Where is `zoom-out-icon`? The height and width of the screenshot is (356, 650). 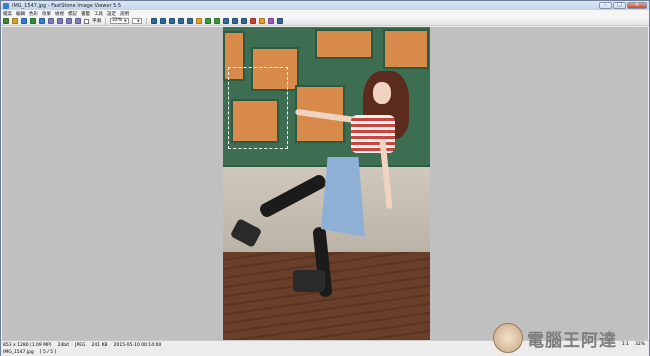 zoom-out-icon is located at coordinates (60, 21).